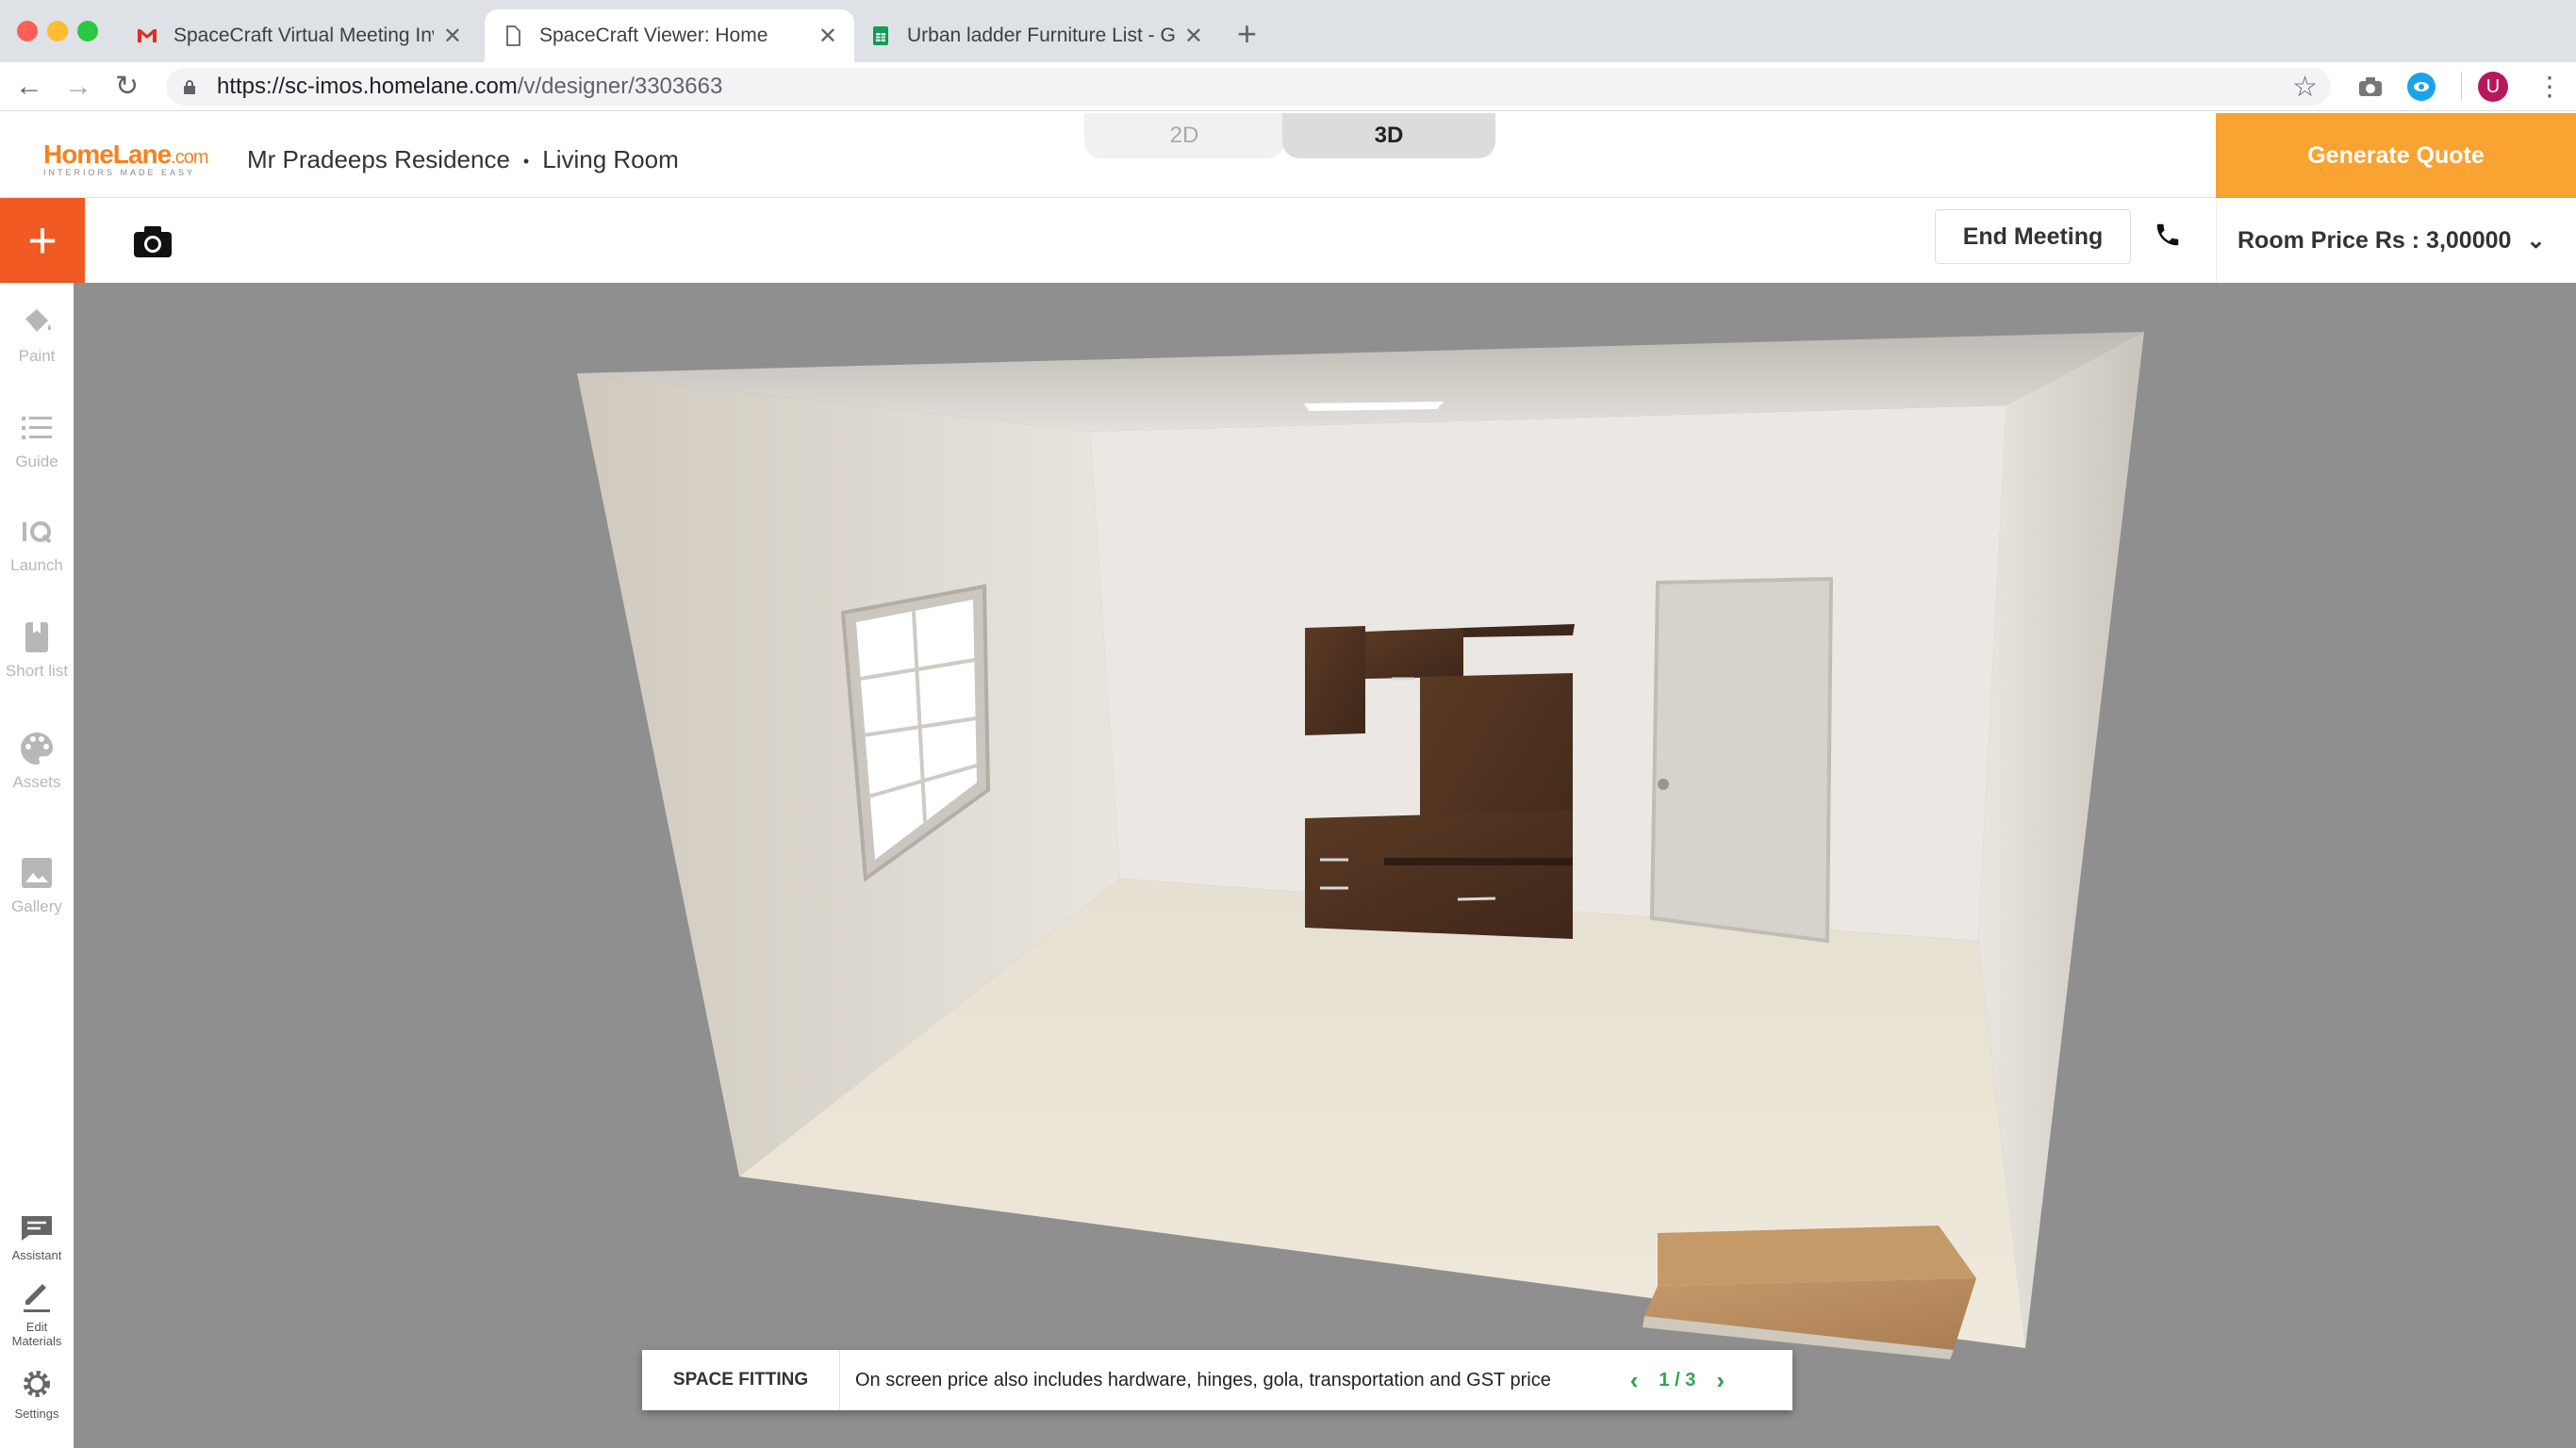  I want to click on browser-tab-spacecraft: SpaceCraft Viewer: Home ✕, so click(669, 35).